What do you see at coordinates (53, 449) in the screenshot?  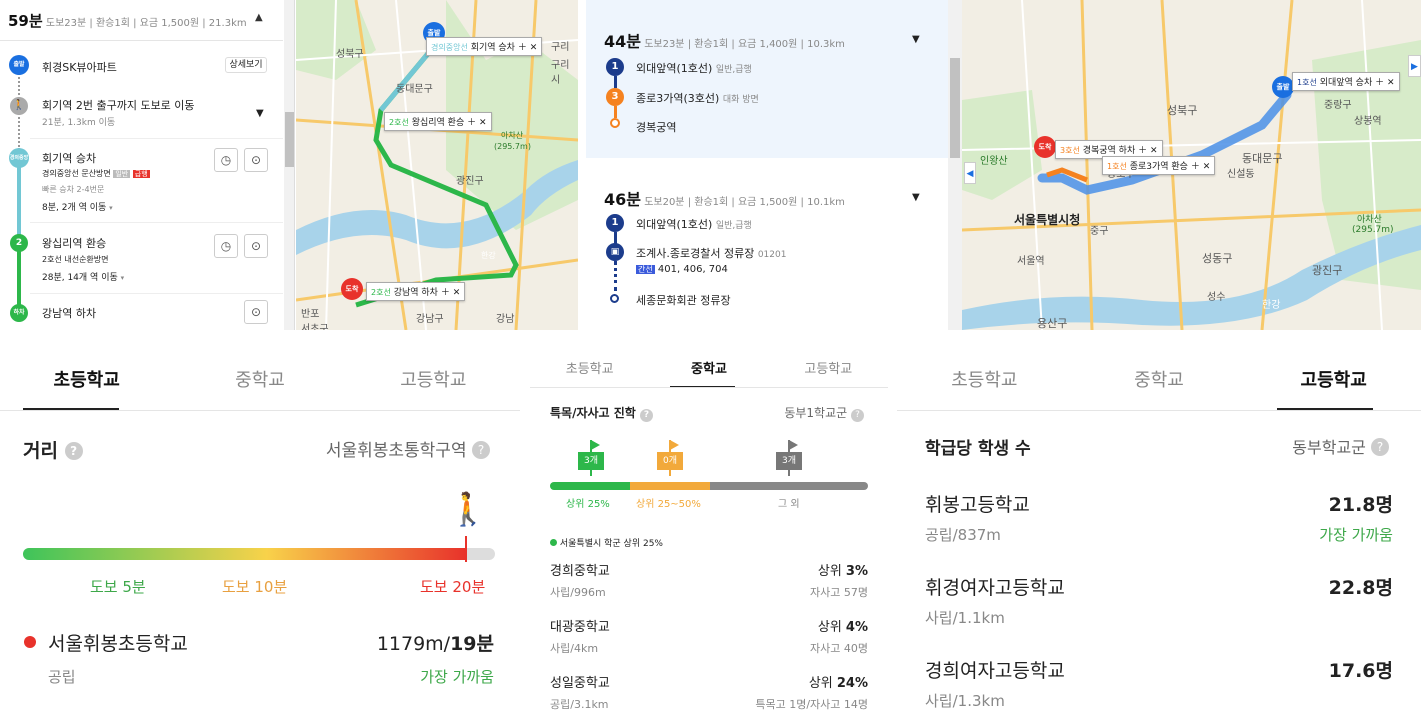 I see `distance-title: 거리 ?` at bounding box center [53, 449].